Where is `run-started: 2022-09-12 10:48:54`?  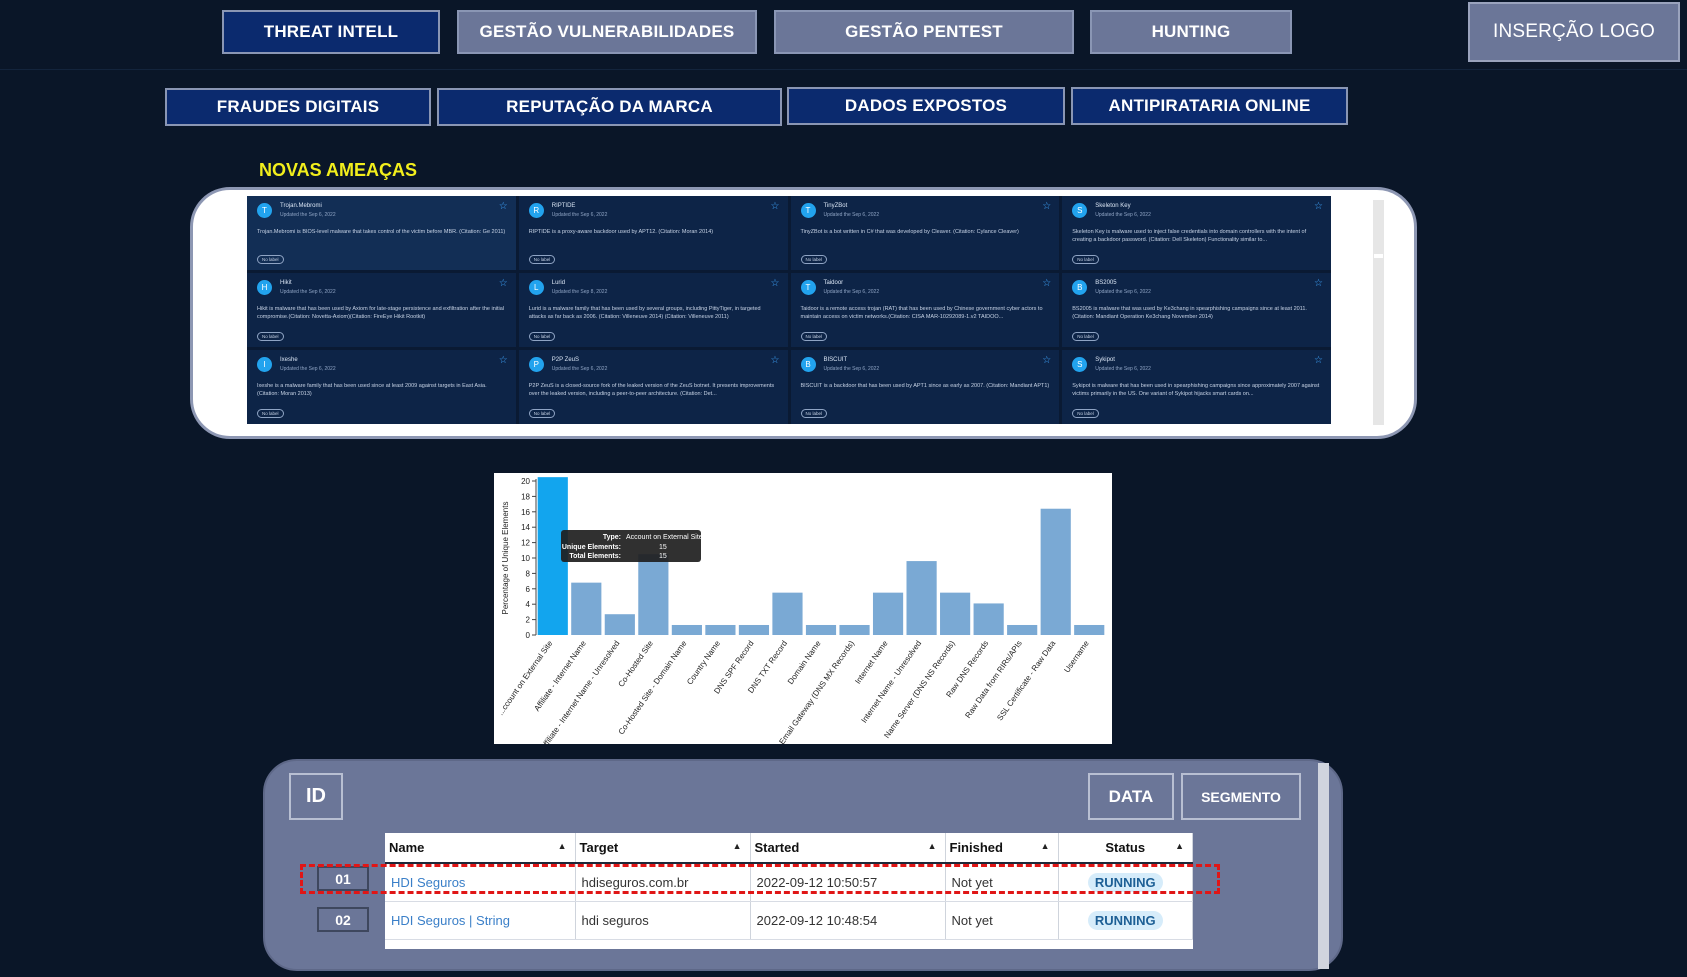 run-started: 2022-09-12 10:48:54 is located at coordinates (848, 920).